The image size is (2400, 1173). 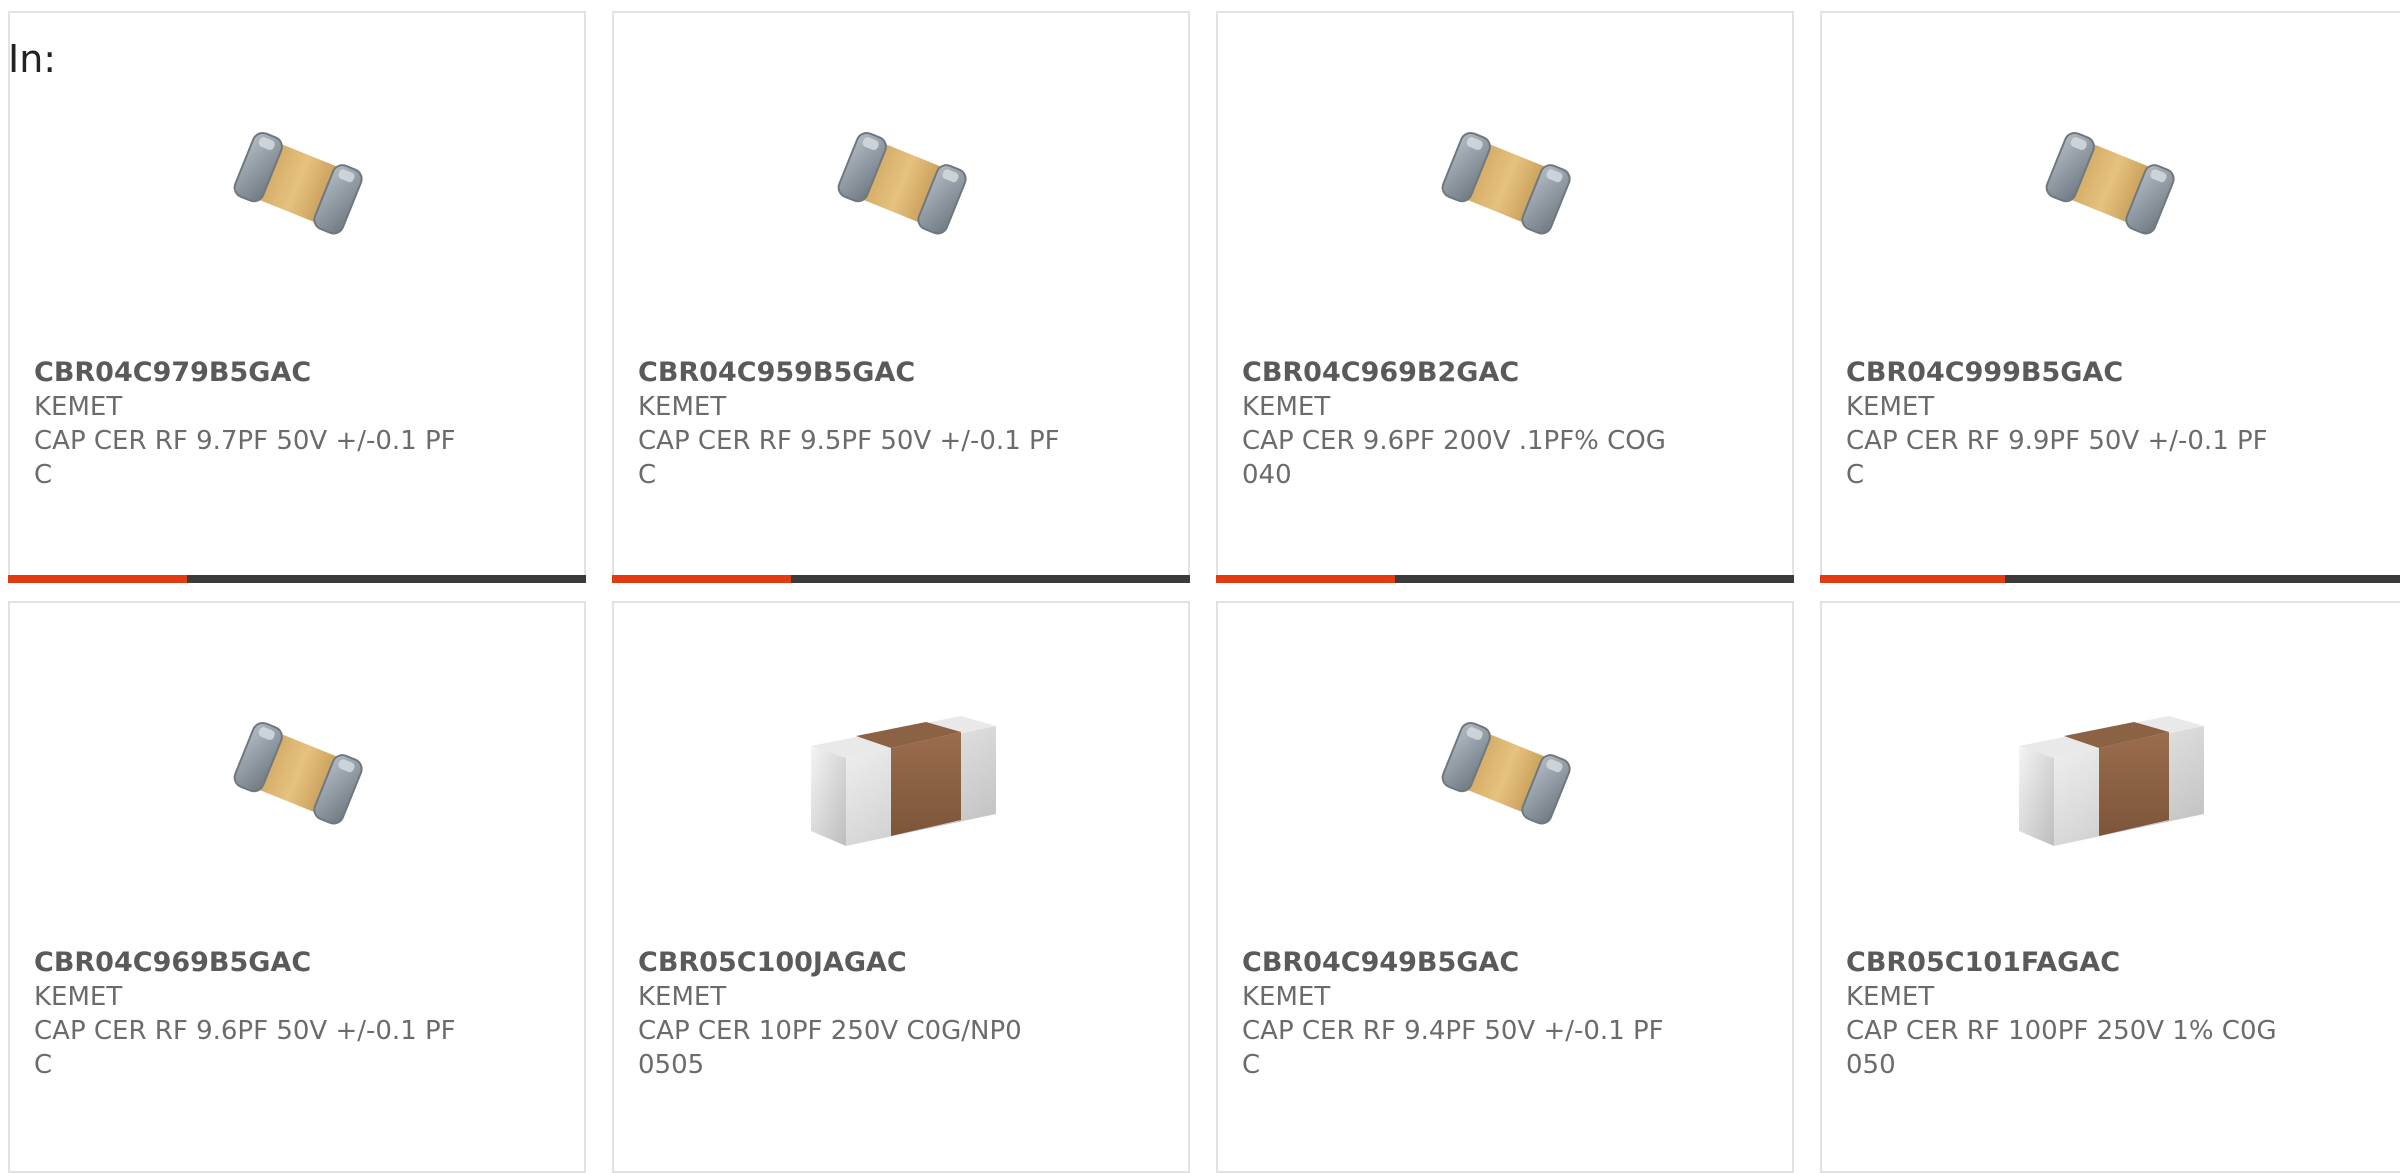 What do you see at coordinates (1462, 963) in the screenshot?
I see `part-number: CBR04C949B5GAC` at bounding box center [1462, 963].